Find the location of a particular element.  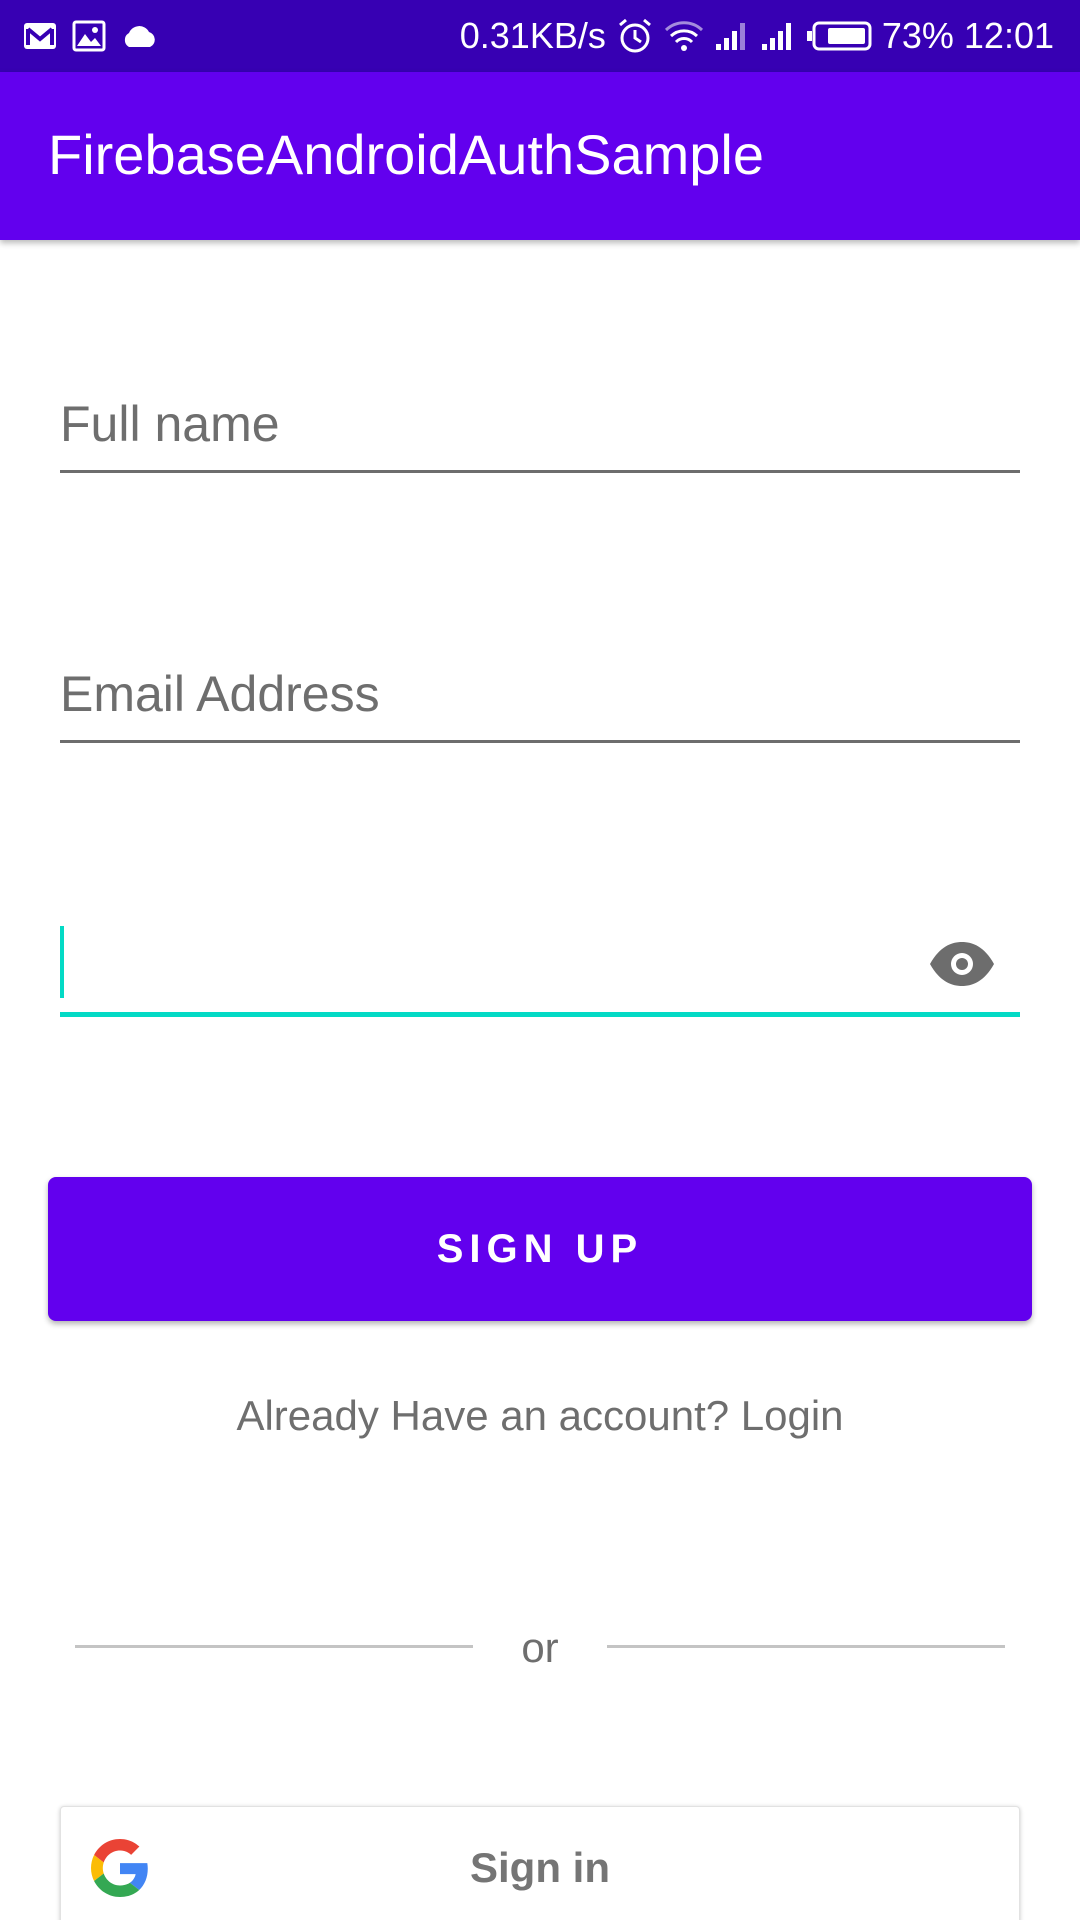

battery-percent: 73% is located at coordinates (917, 35).